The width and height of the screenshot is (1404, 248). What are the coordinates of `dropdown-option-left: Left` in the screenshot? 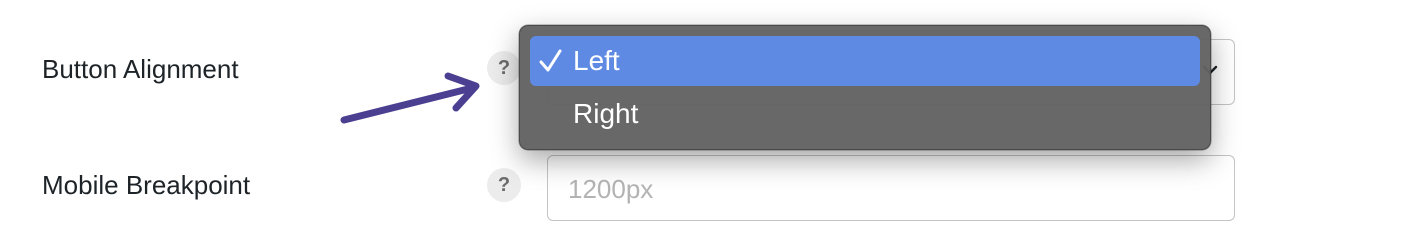 It's located at (865, 61).